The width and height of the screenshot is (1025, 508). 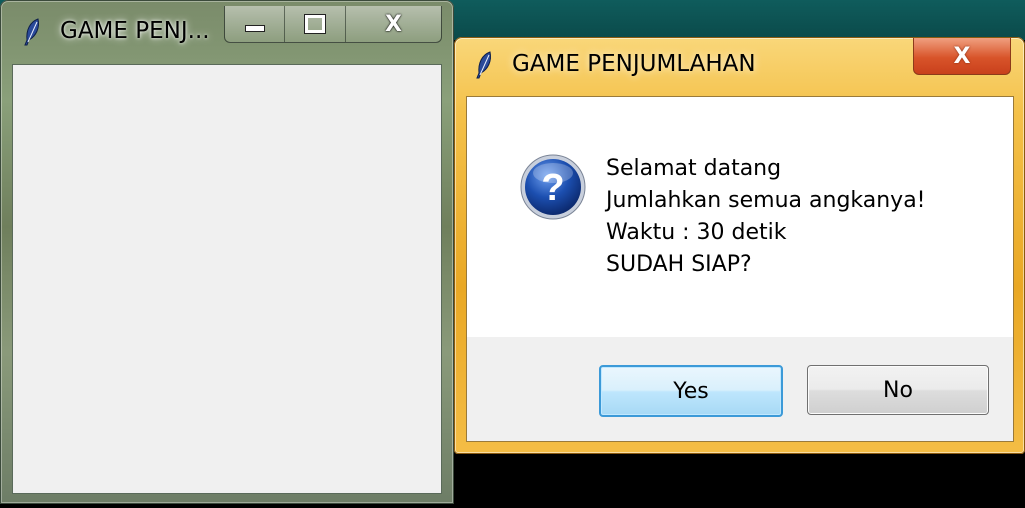 I want to click on caption-buttons: X, so click(x=333, y=24).